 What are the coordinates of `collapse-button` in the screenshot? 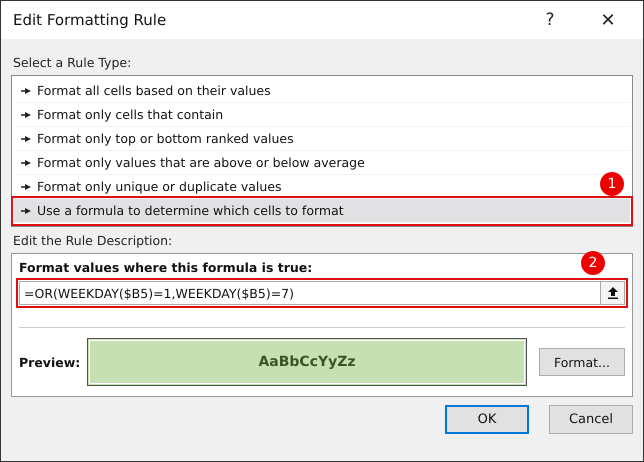 It's located at (612, 293).